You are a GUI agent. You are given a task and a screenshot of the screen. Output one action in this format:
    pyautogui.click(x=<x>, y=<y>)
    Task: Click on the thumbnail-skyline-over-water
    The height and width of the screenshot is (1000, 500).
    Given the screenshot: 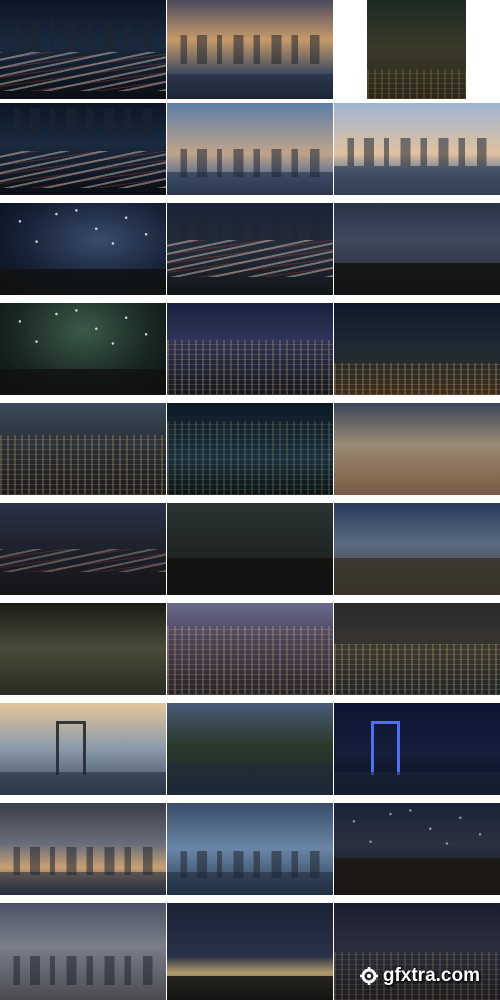 What is the action you would take?
    pyautogui.click(x=417, y=149)
    